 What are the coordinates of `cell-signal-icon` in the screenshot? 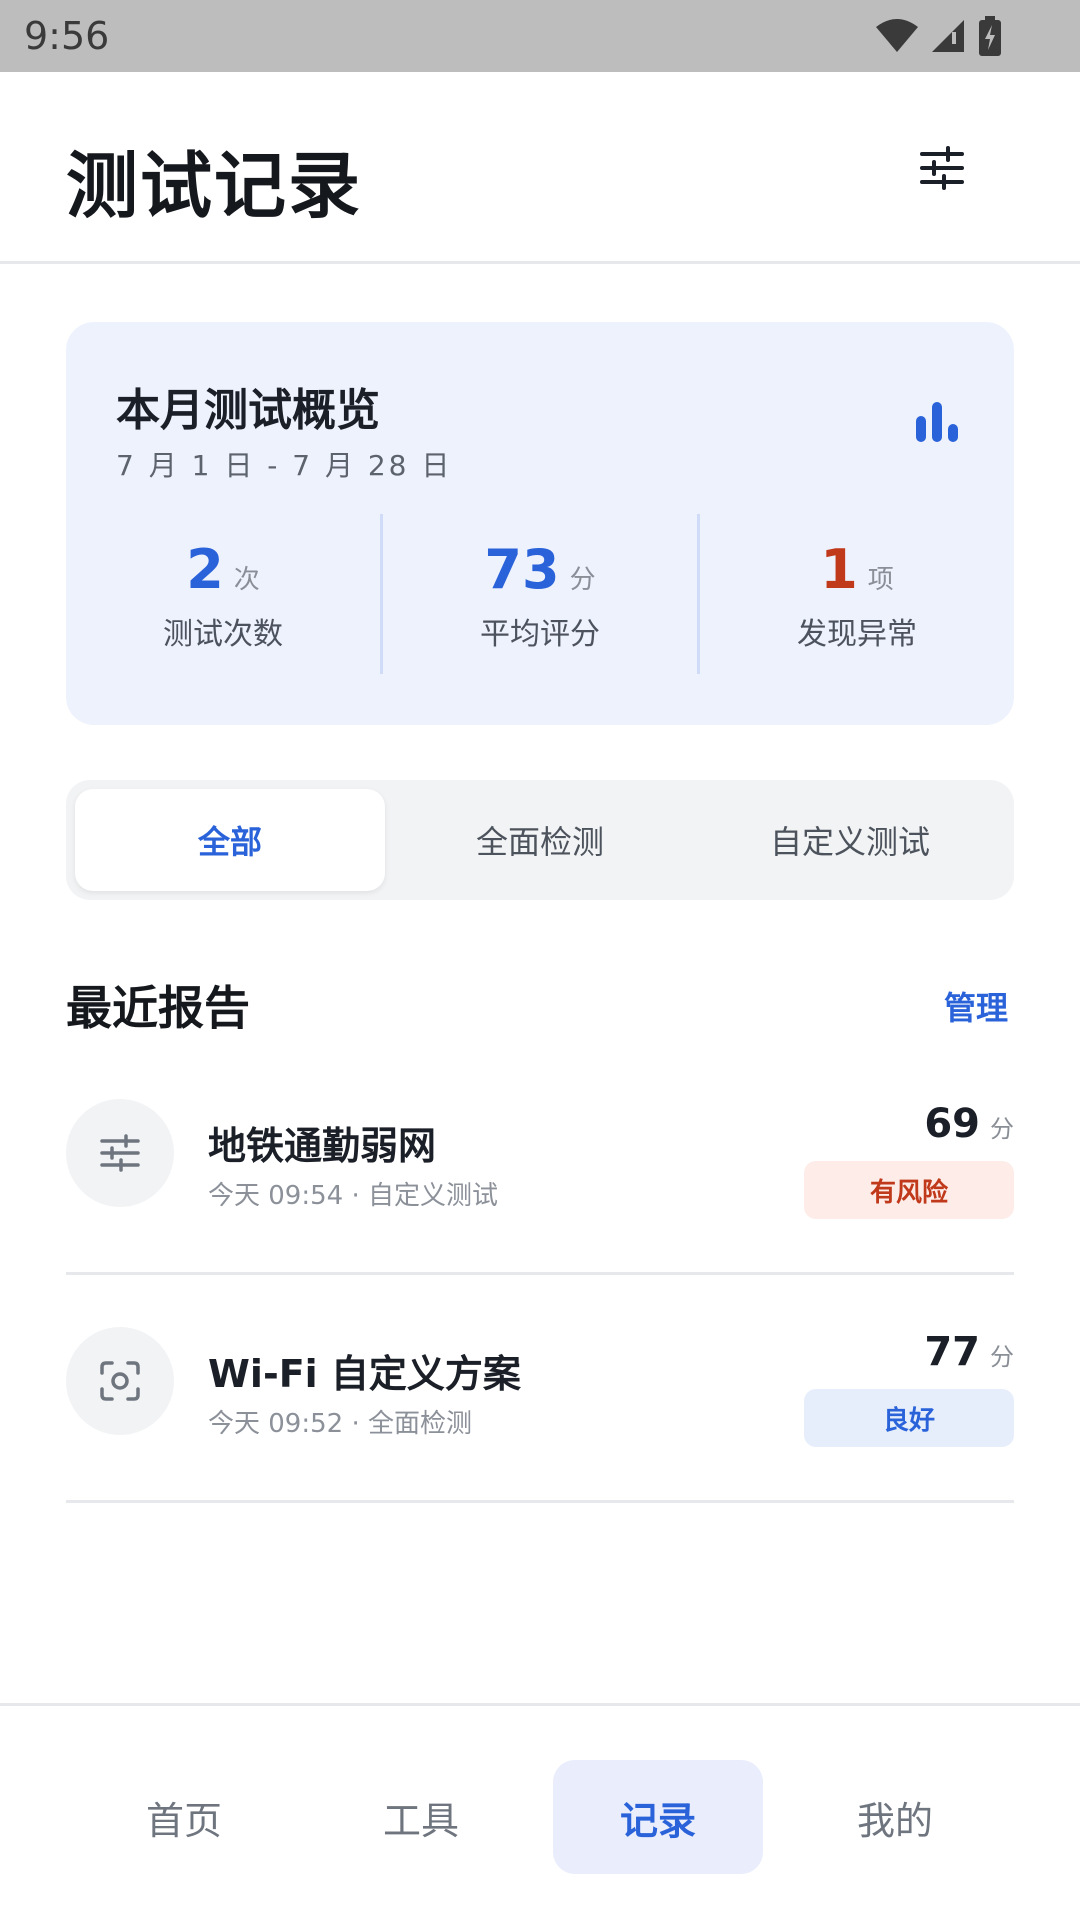 It's located at (948, 36).